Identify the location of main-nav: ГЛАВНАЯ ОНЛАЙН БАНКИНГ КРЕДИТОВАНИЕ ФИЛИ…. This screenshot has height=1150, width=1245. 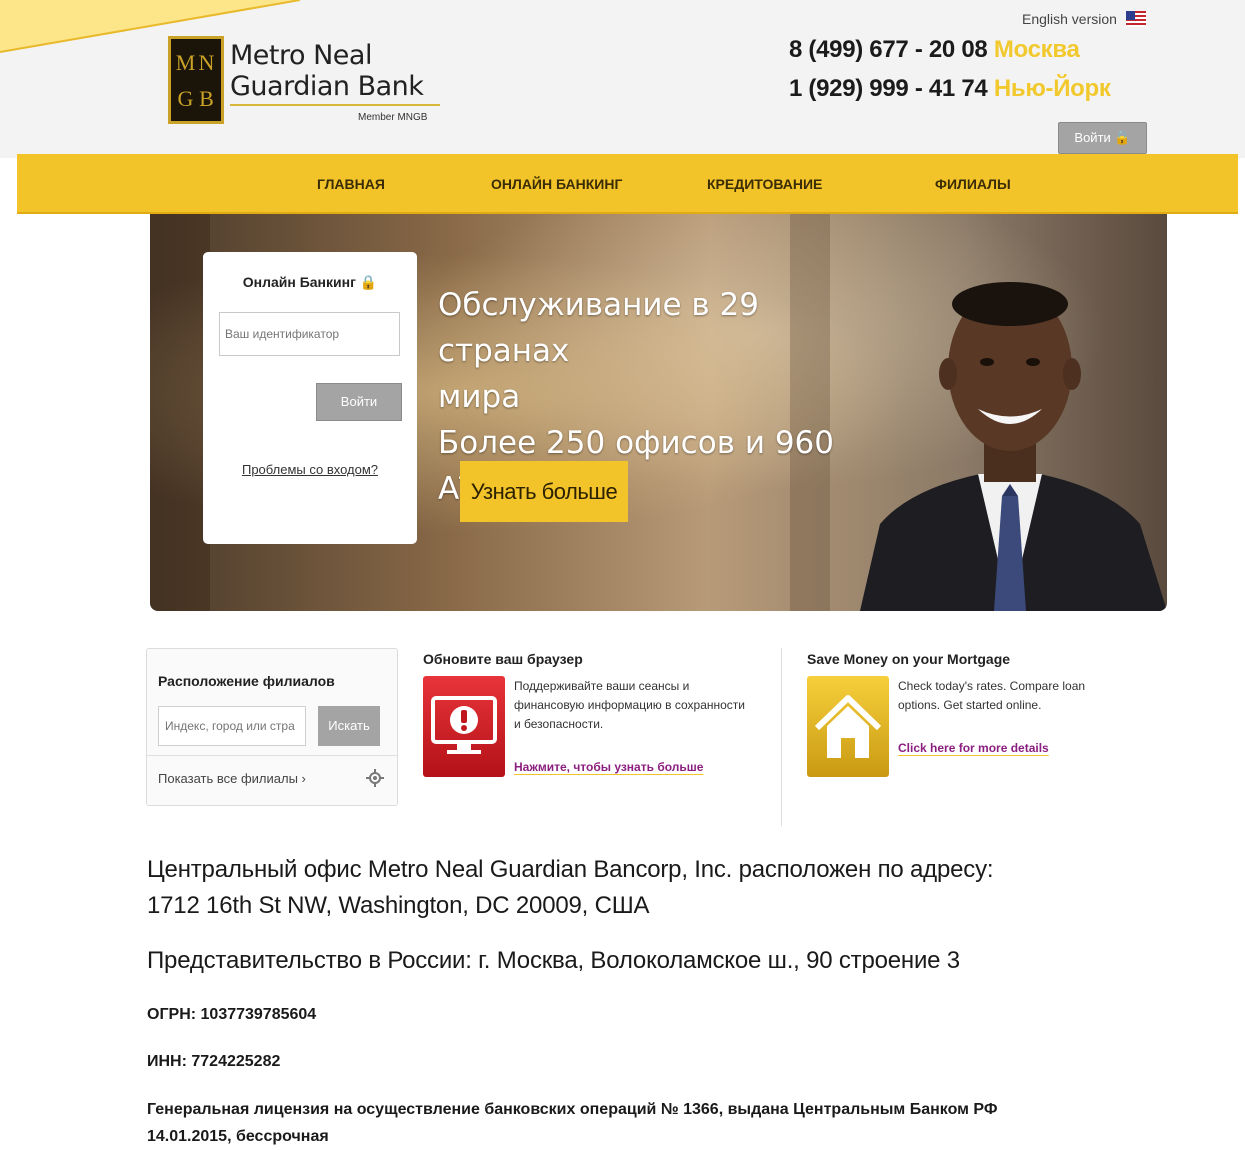
(627, 184).